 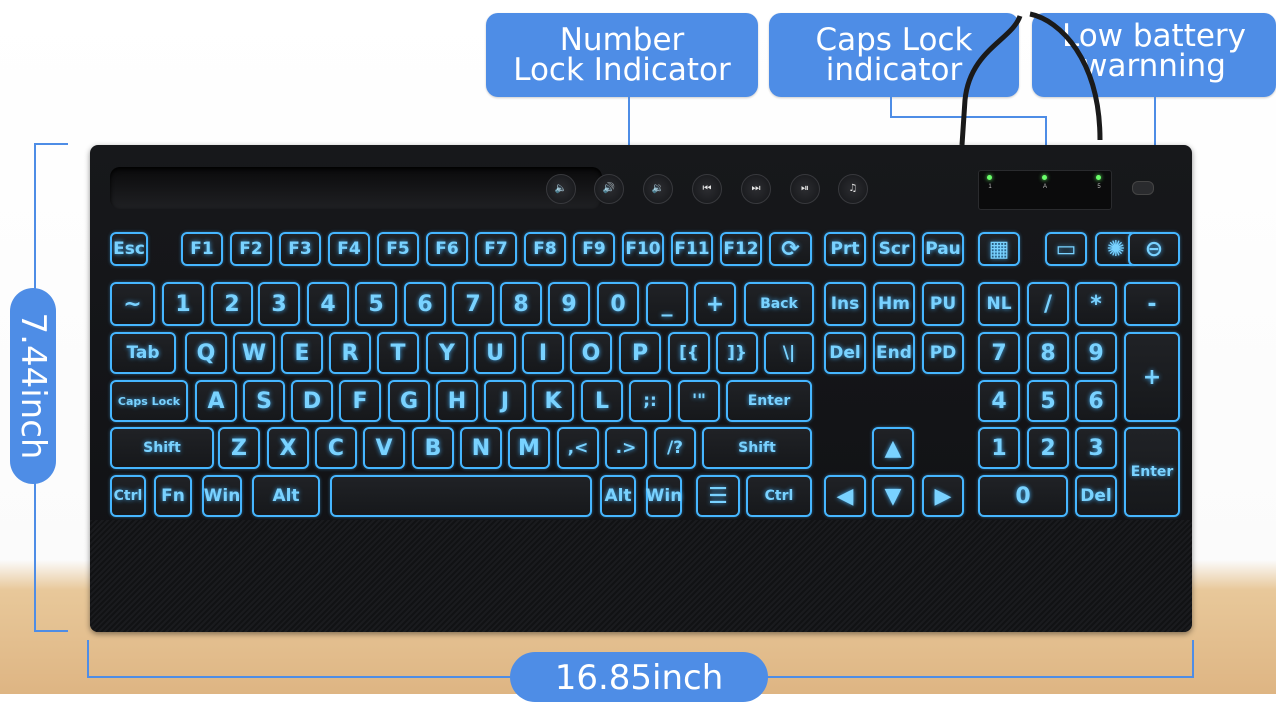 What do you see at coordinates (845, 353) in the screenshot?
I see `key-top-del: Del` at bounding box center [845, 353].